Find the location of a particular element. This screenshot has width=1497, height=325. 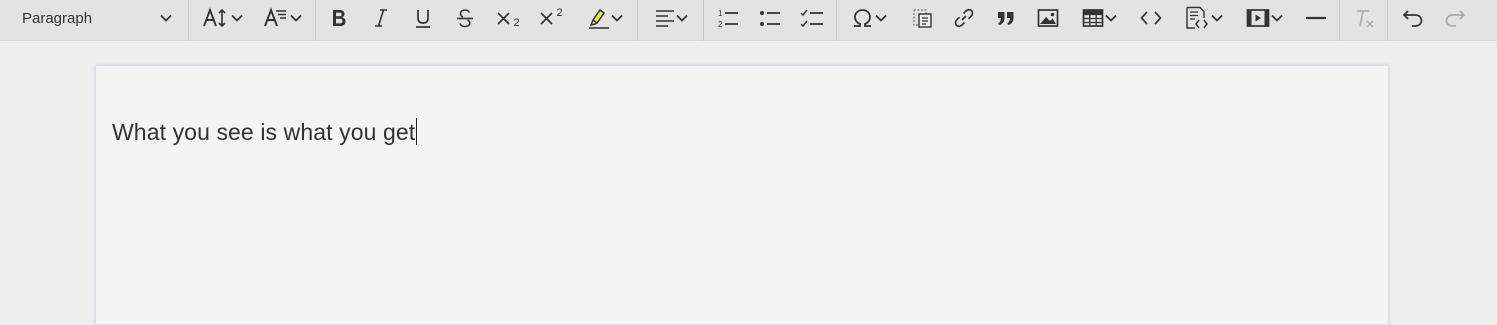

todo-list-button is located at coordinates (812, 18).